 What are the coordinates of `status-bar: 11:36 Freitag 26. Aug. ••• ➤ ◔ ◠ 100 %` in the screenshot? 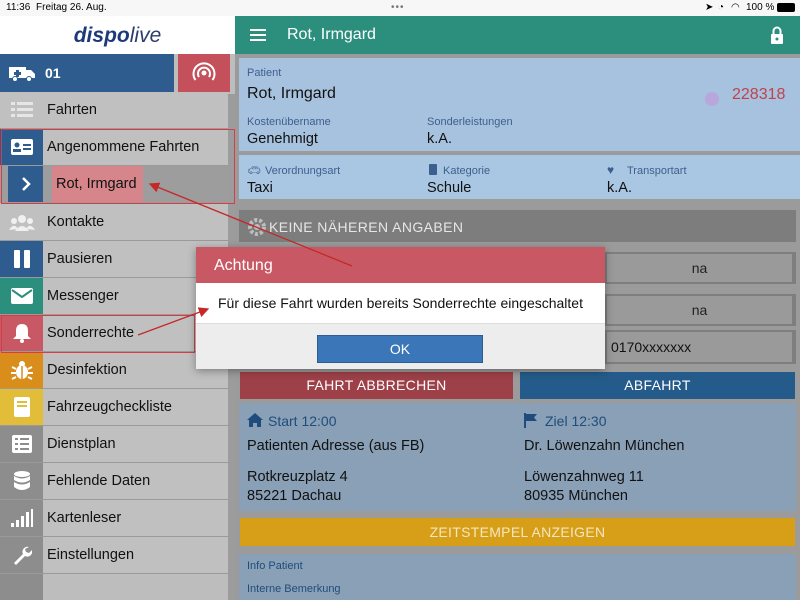 It's located at (400, 8).